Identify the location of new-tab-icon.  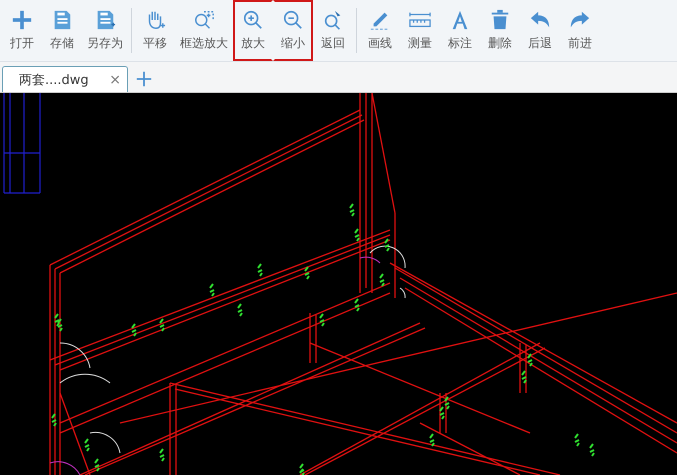
(144, 79).